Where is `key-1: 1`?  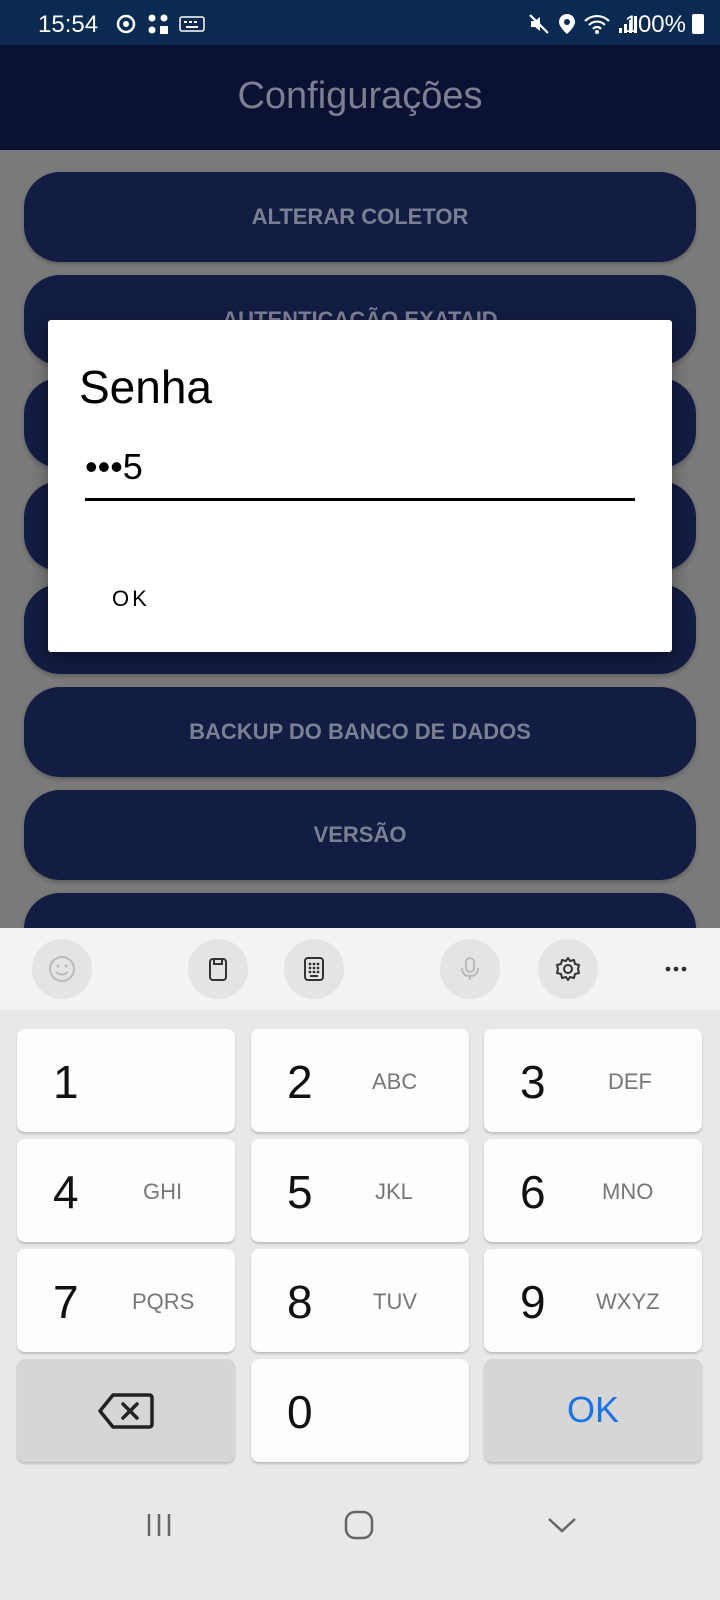 key-1: 1 is located at coordinates (126, 1080).